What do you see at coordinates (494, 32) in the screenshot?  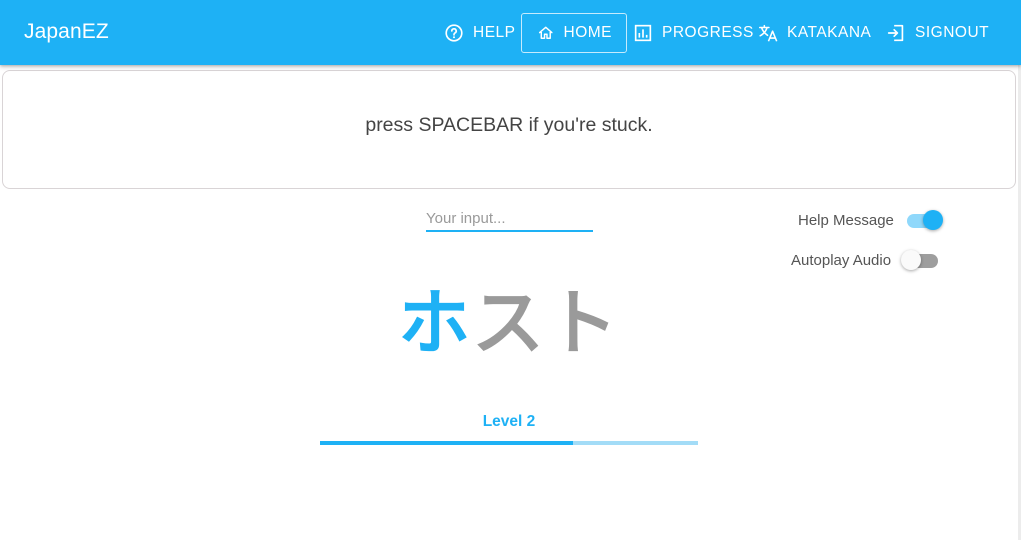 I see `nav-help-label: HELP` at bounding box center [494, 32].